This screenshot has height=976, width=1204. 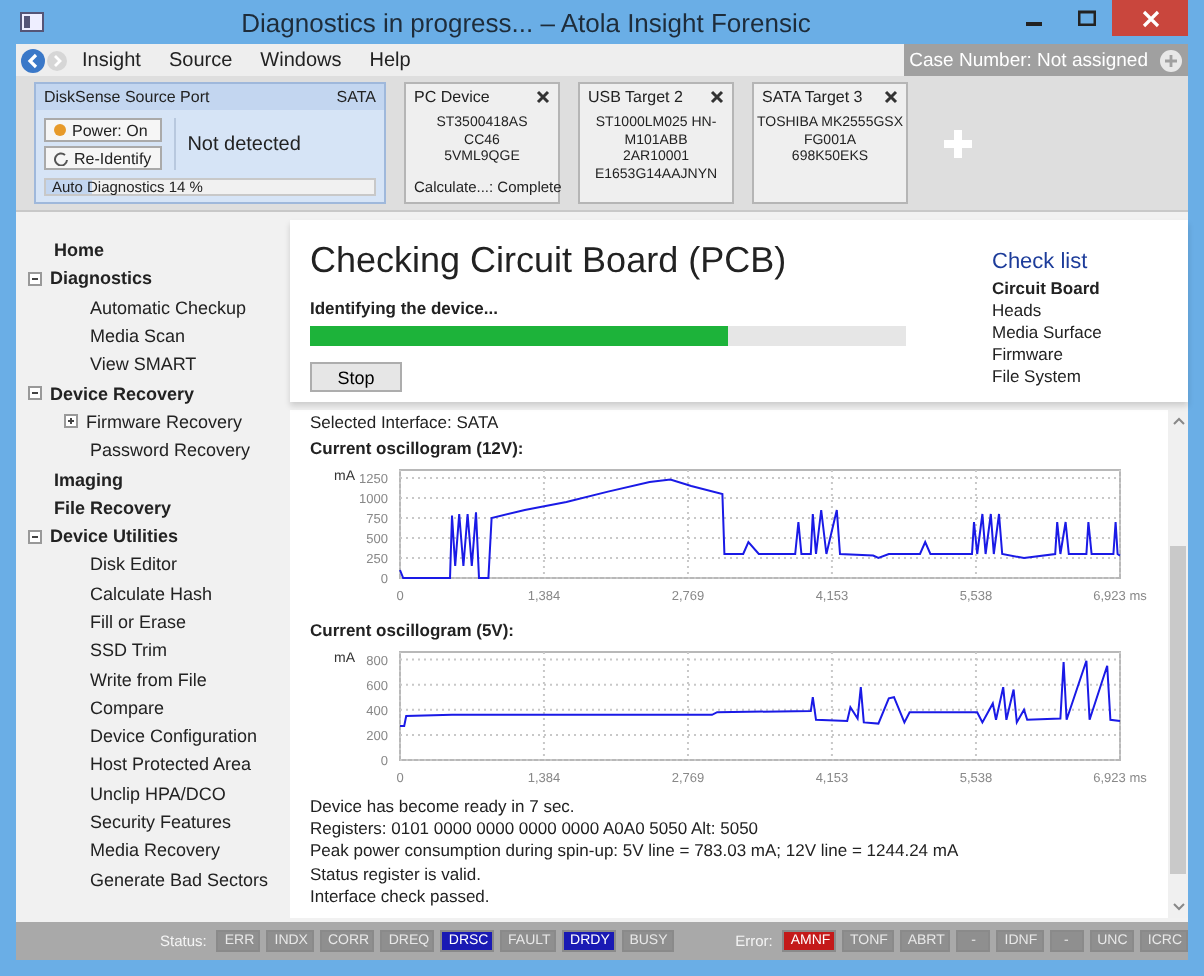 What do you see at coordinates (158, 793) in the screenshot?
I see `nav-item: Unclip HPA/DCO` at bounding box center [158, 793].